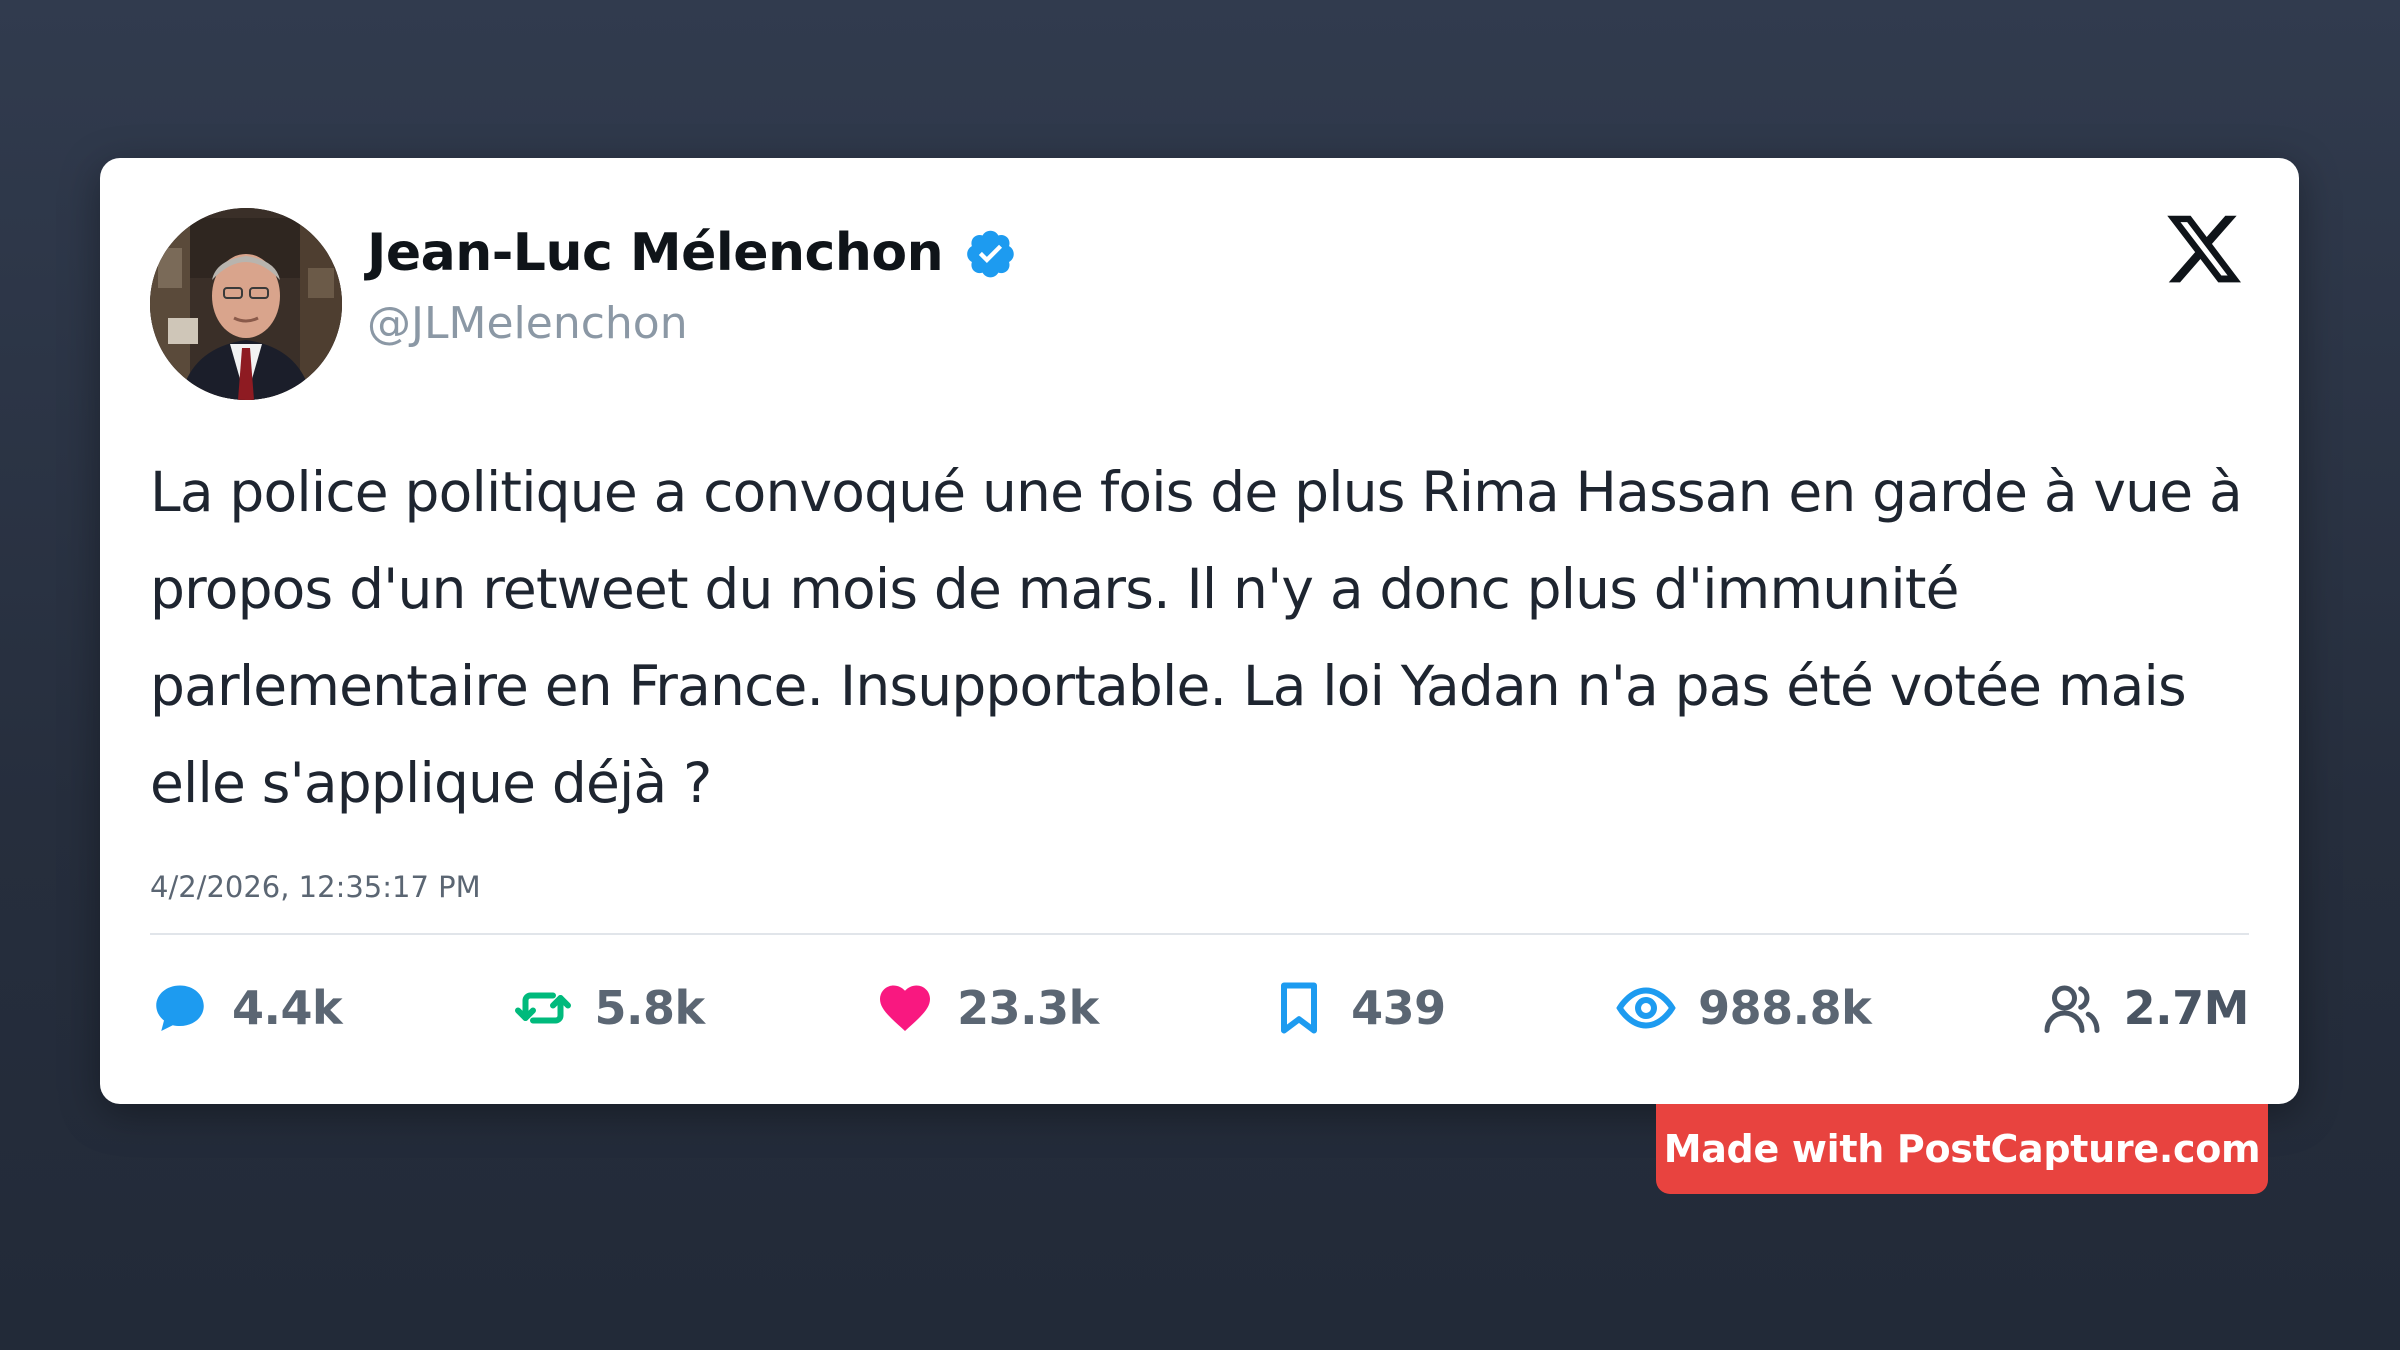 The width and height of the screenshot is (2400, 1350). I want to click on author-row: Jean-Luc Mélenchon, so click(692, 253).